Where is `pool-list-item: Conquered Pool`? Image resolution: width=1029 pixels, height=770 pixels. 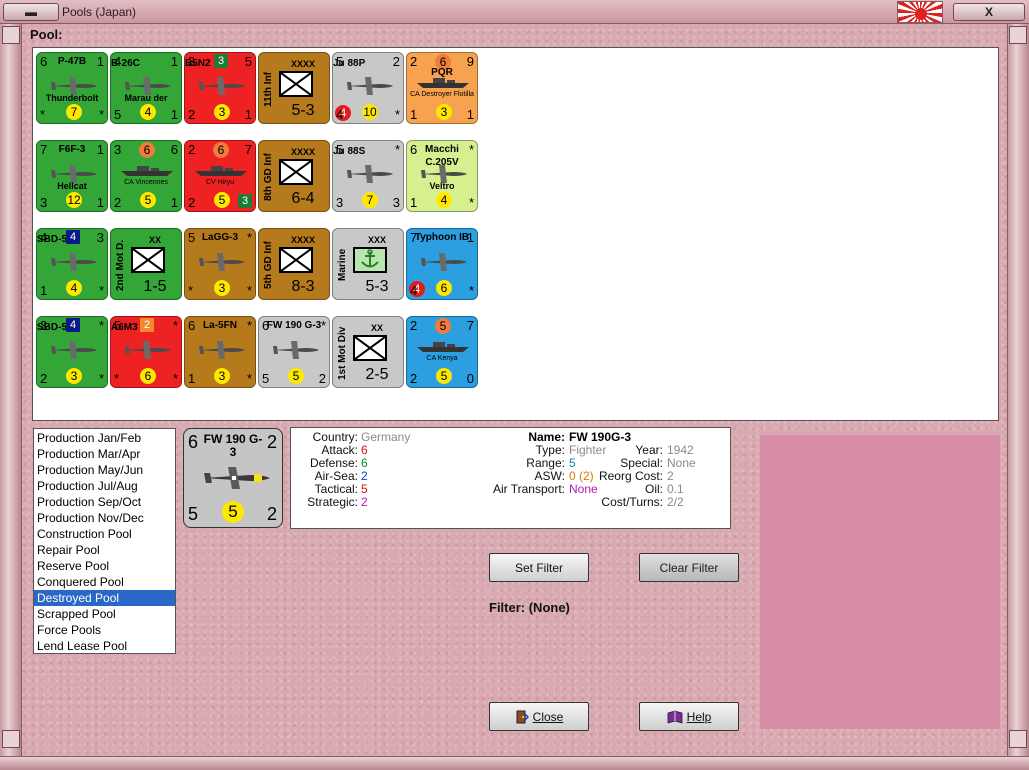
pool-list-item: Conquered Pool is located at coordinates (104, 582).